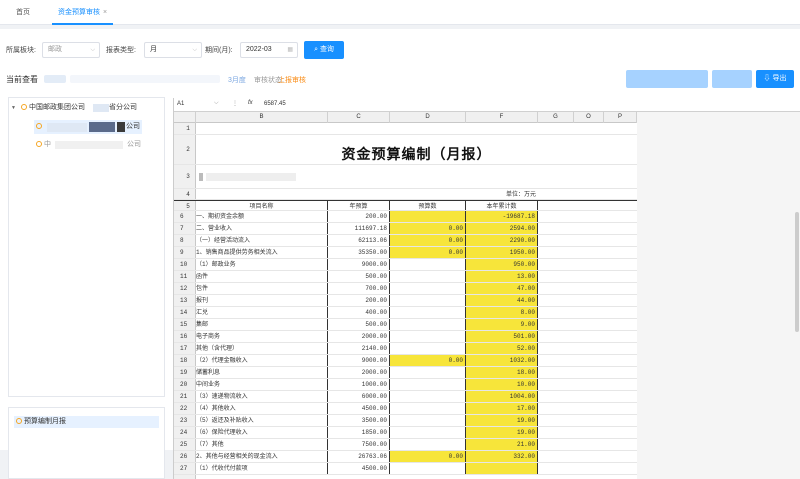  What do you see at coordinates (188, 432) in the screenshot?
I see `row-number: 24` at bounding box center [188, 432].